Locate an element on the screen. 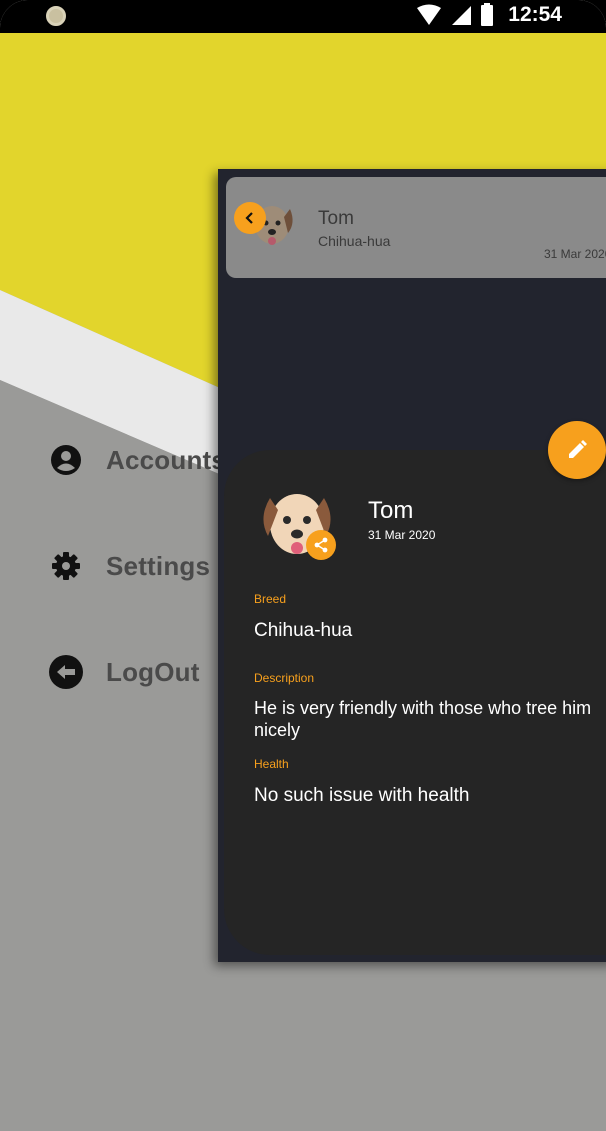 This screenshot has width=606, height=1131. menu-item-settings: Settings is located at coordinates (129, 566).